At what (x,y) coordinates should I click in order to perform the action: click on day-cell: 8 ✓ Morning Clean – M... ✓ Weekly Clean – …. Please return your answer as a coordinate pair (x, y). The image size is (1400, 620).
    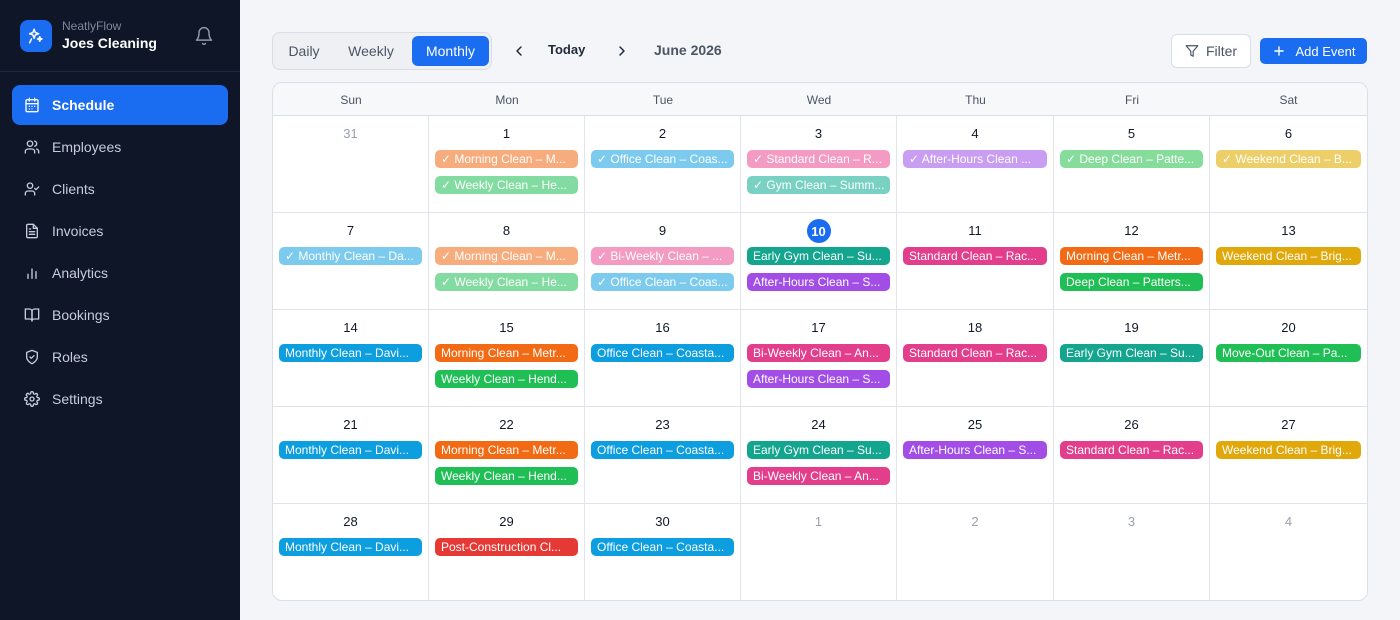
    Looking at the image, I should click on (507, 261).